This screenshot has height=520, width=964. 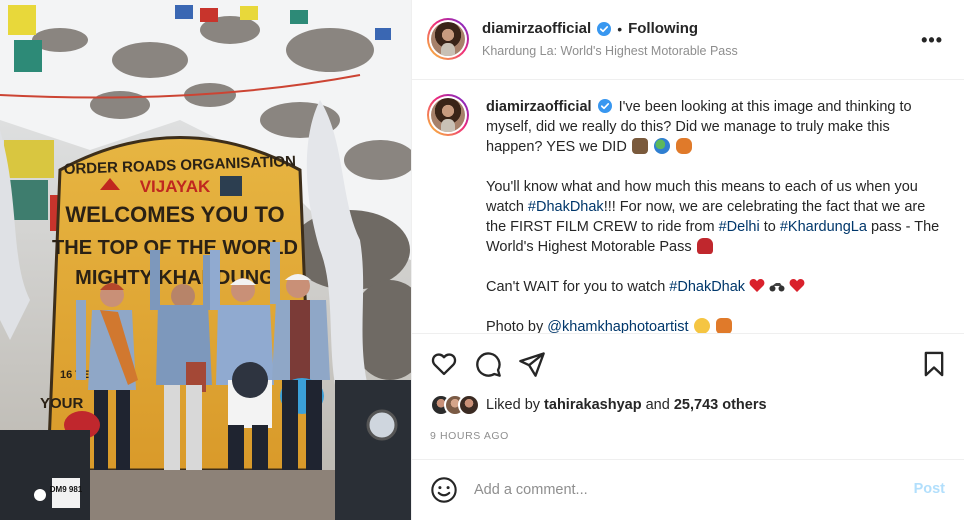 What do you see at coordinates (513, 405) in the screenshot?
I see `liked-by-prefix: Liked by` at bounding box center [513, 405].